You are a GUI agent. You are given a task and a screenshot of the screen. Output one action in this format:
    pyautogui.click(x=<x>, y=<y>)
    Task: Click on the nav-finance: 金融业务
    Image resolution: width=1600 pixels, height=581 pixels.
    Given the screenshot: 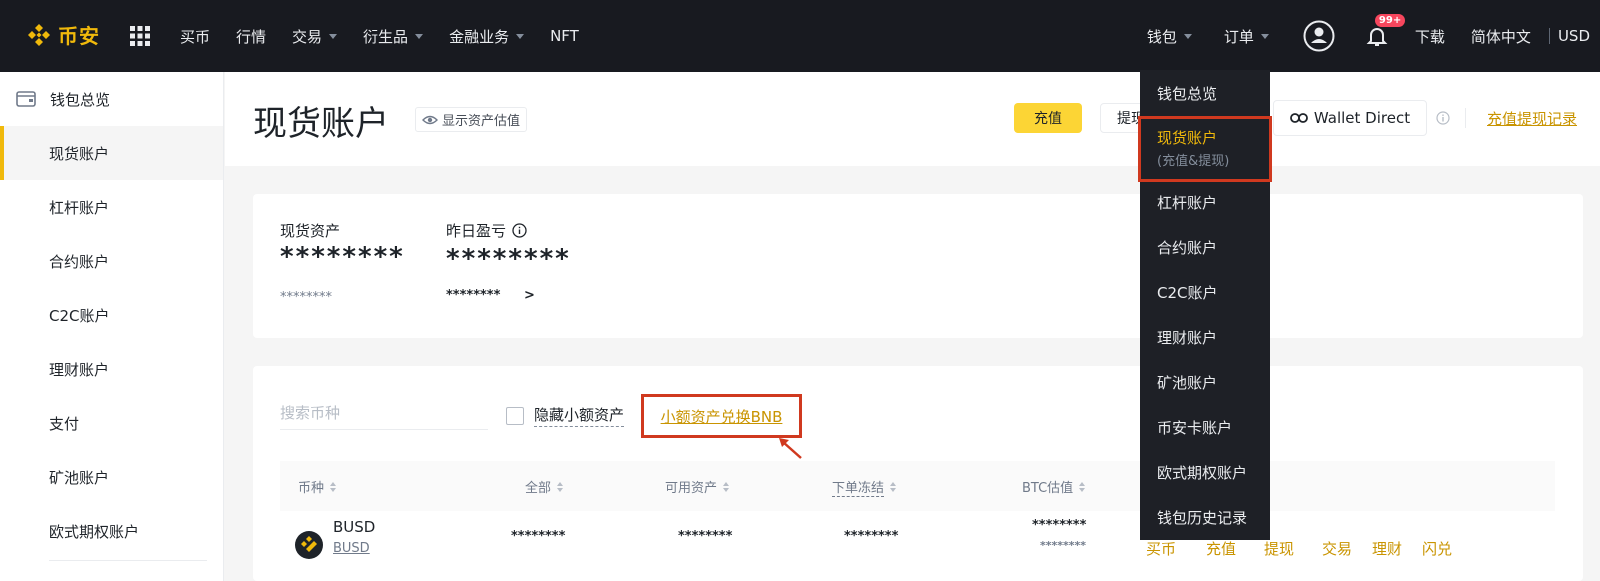 What is the action you would take?
    pyautogui.click(x=487, y=36)
    